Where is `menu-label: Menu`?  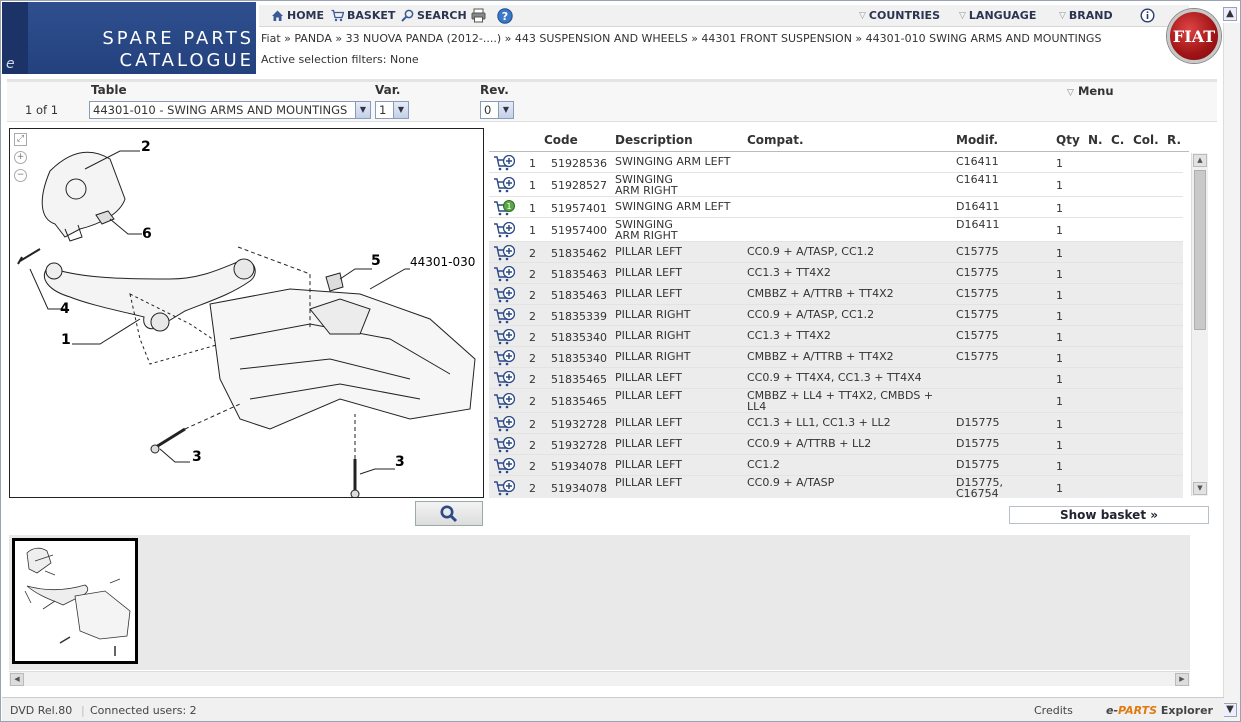
menu-label: Menu is located at coordinates (1095, 91).